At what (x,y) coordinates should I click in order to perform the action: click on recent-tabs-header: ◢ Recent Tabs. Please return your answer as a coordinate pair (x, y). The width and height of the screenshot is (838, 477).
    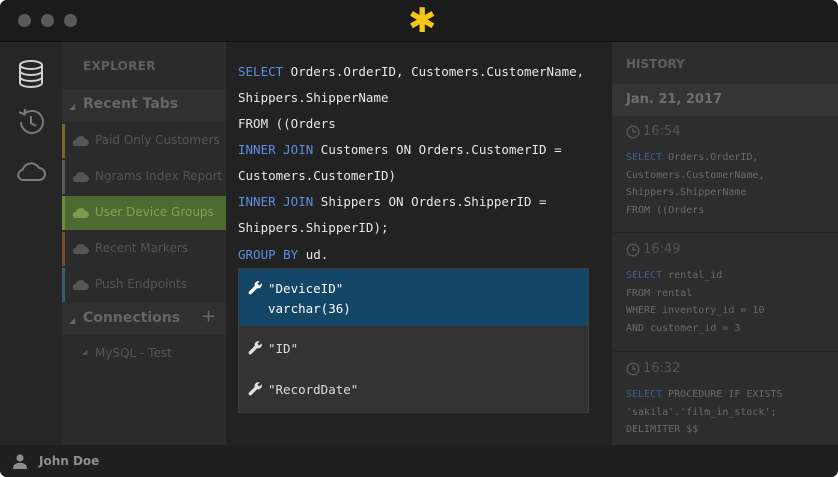
    Looking at the image, I should click on (144, 105).